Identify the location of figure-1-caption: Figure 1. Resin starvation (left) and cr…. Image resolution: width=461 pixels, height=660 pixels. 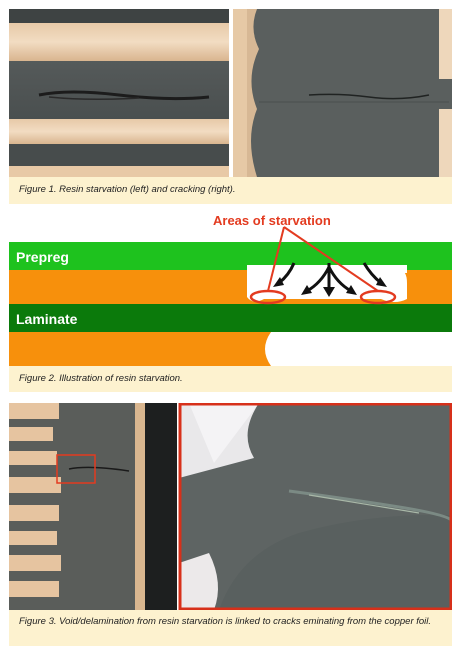
(230, 190).